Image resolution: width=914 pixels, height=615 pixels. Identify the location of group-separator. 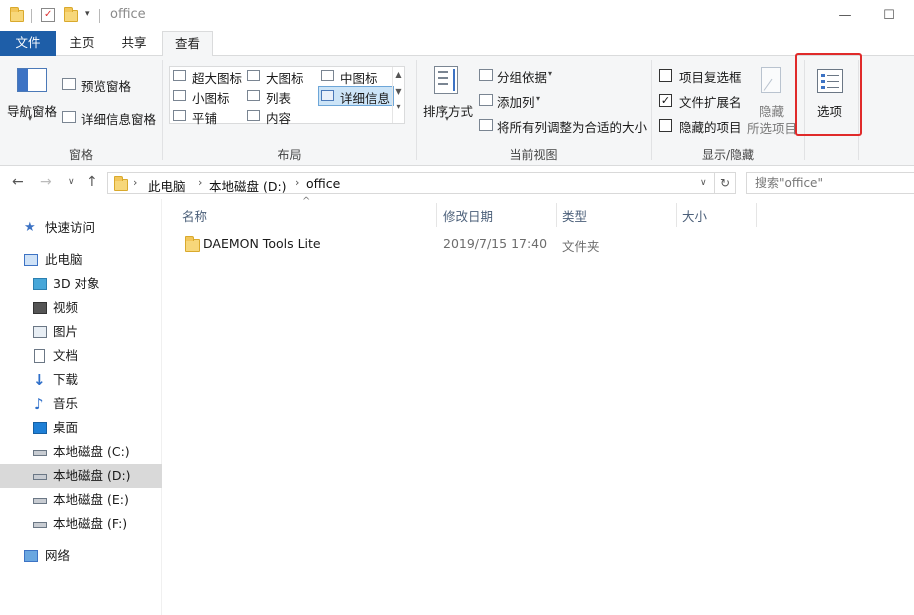
(162, 110).